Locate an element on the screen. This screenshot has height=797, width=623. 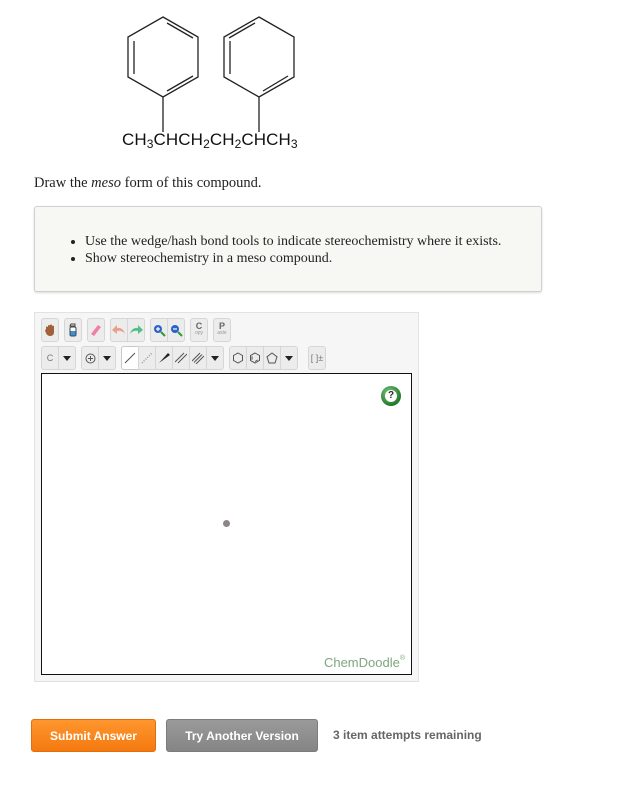
hand-icon is located at coordinates (49, 330).